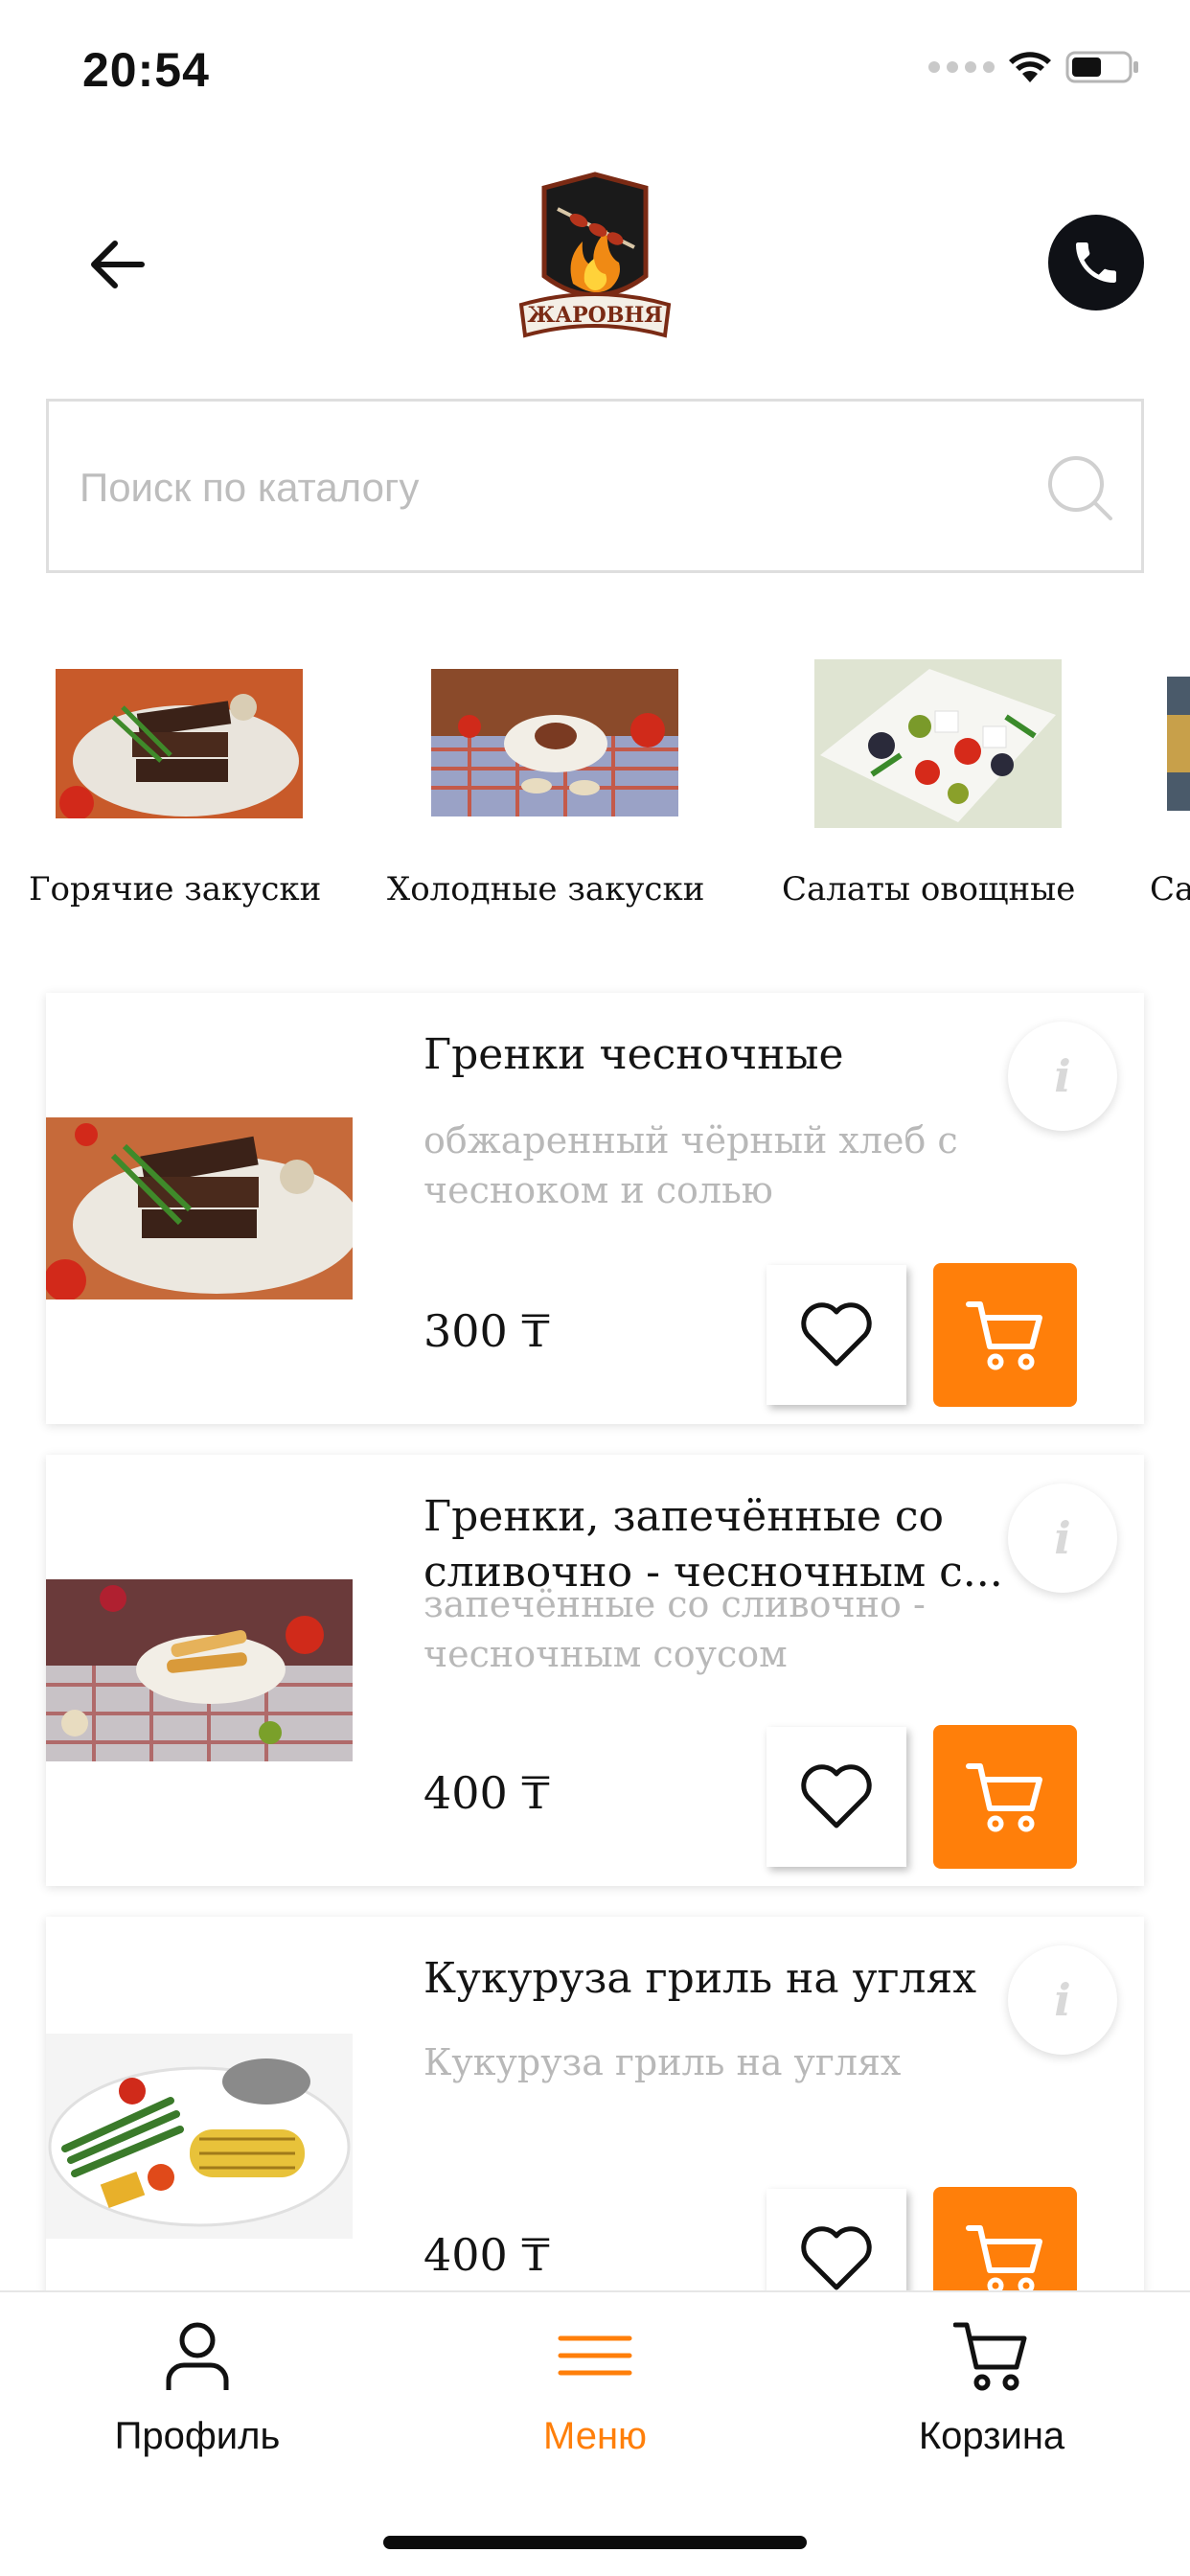 The height and width of the screenshot is (2576, 1190). Describe the element at coordinates (938, 743) in the screenshot. I see `category-vegetable-salads-image` at that location.